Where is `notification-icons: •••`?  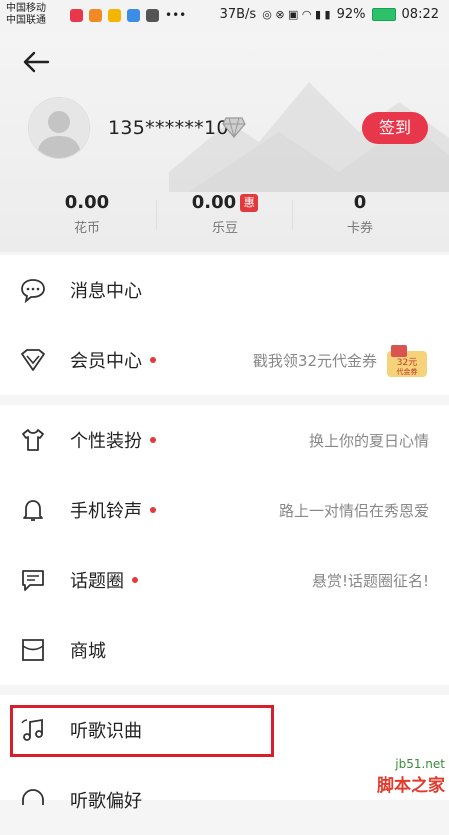 notification-icons: ••• is located at coordinates (128, 15).